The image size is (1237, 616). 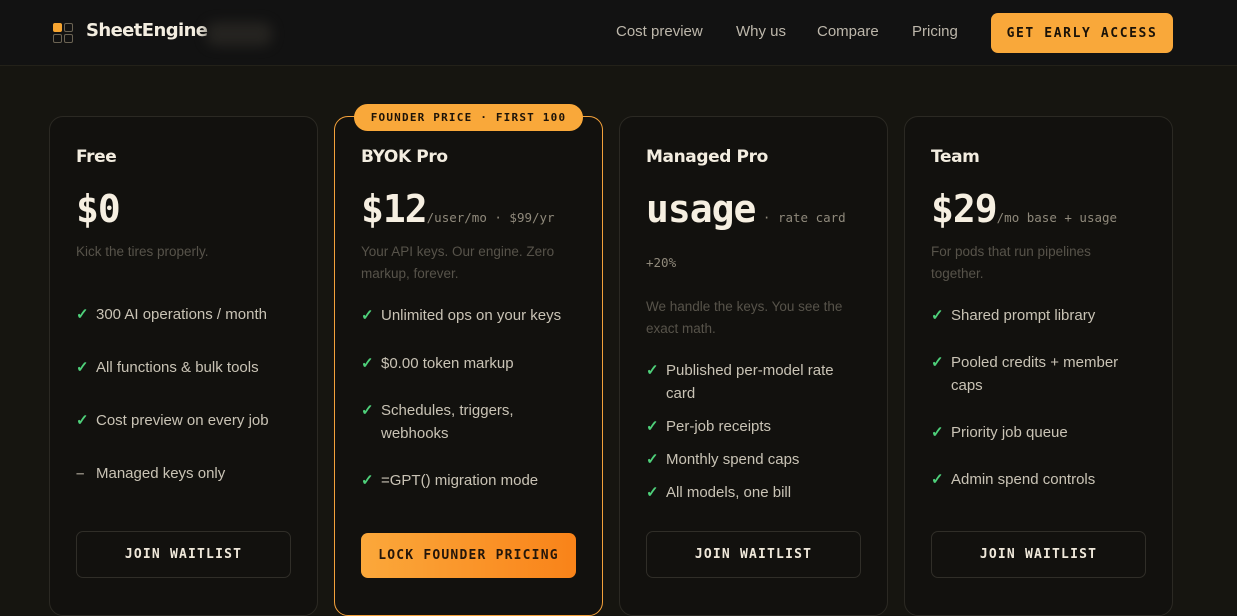 I want to click on feature-item: ✓ Published per-model rate card, so click(x=746, y=382).